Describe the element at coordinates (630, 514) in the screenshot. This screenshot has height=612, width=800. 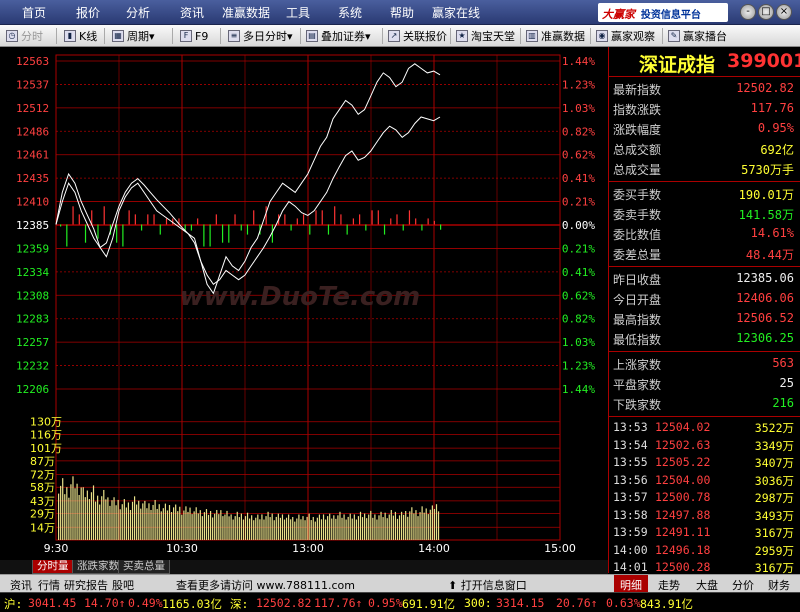
I see `tick-time: 13:58` at that location.